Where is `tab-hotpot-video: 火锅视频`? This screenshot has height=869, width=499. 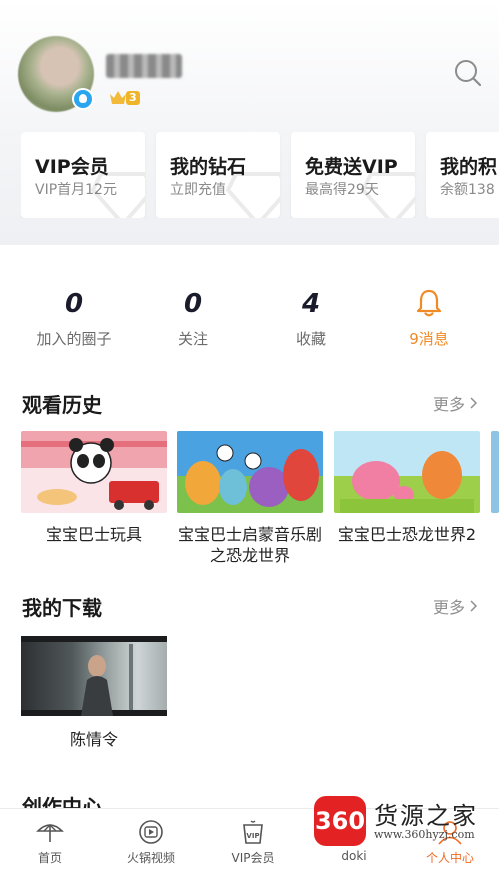
tab-hotpot-video: 火锅视频 is located at coordinates (151, 839).